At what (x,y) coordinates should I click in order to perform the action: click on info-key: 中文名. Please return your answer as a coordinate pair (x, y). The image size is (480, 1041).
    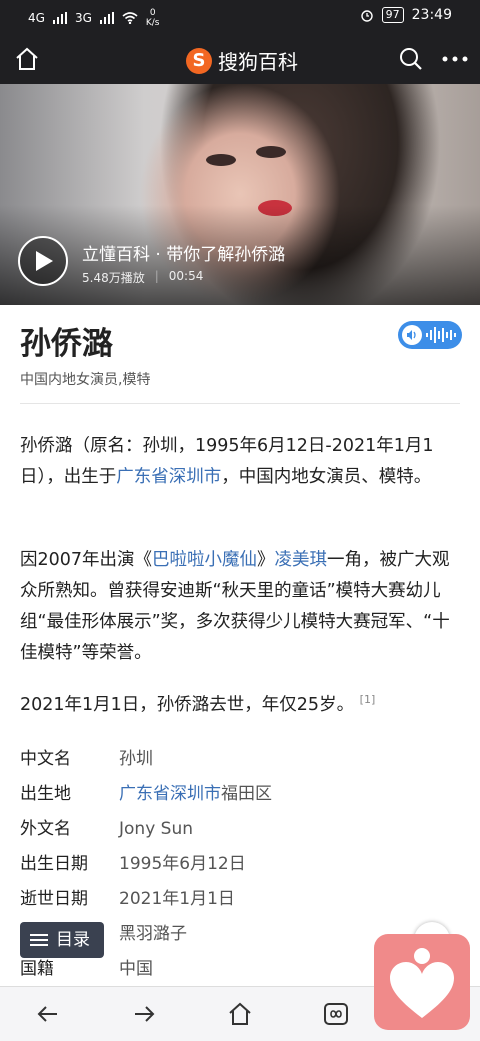
    Looking at the image, I should click on (45, 759).